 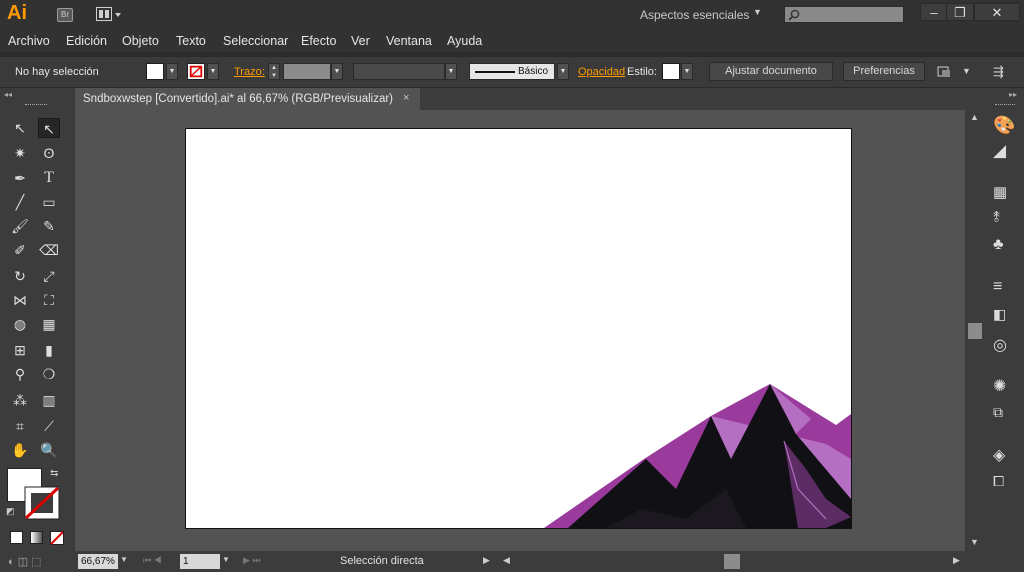 What do you see at coordinates (16, 537) in the screenshot?
I see `color-mode-icon` at bounding box center [16, 537].